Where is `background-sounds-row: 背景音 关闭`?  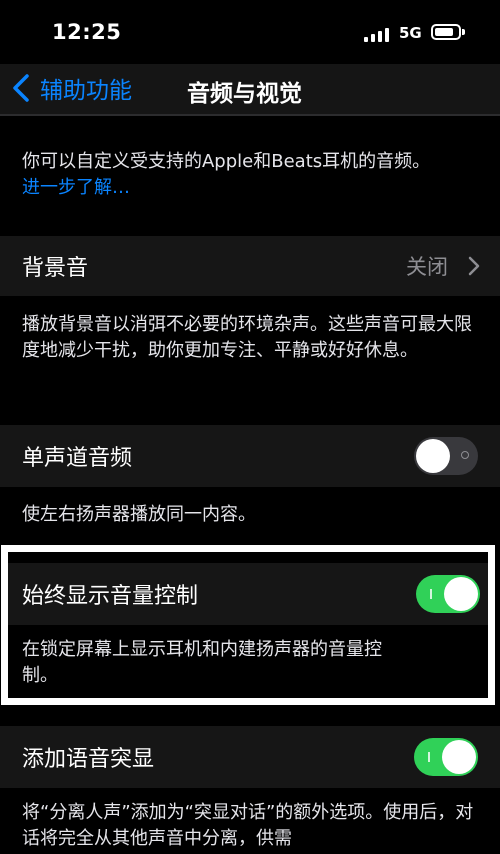
background-sounds-row: 背景音 关闭 is located at coordinates (250, 266).